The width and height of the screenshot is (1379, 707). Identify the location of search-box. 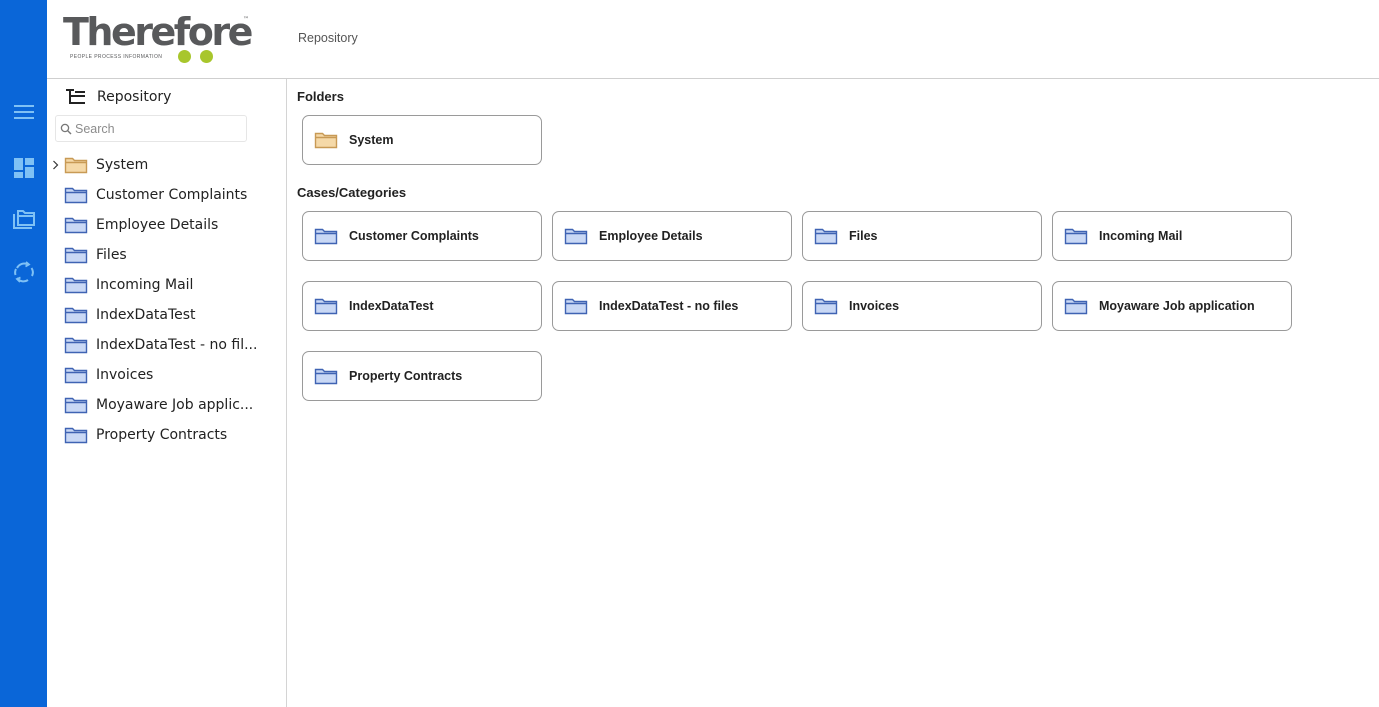
(151, 128).